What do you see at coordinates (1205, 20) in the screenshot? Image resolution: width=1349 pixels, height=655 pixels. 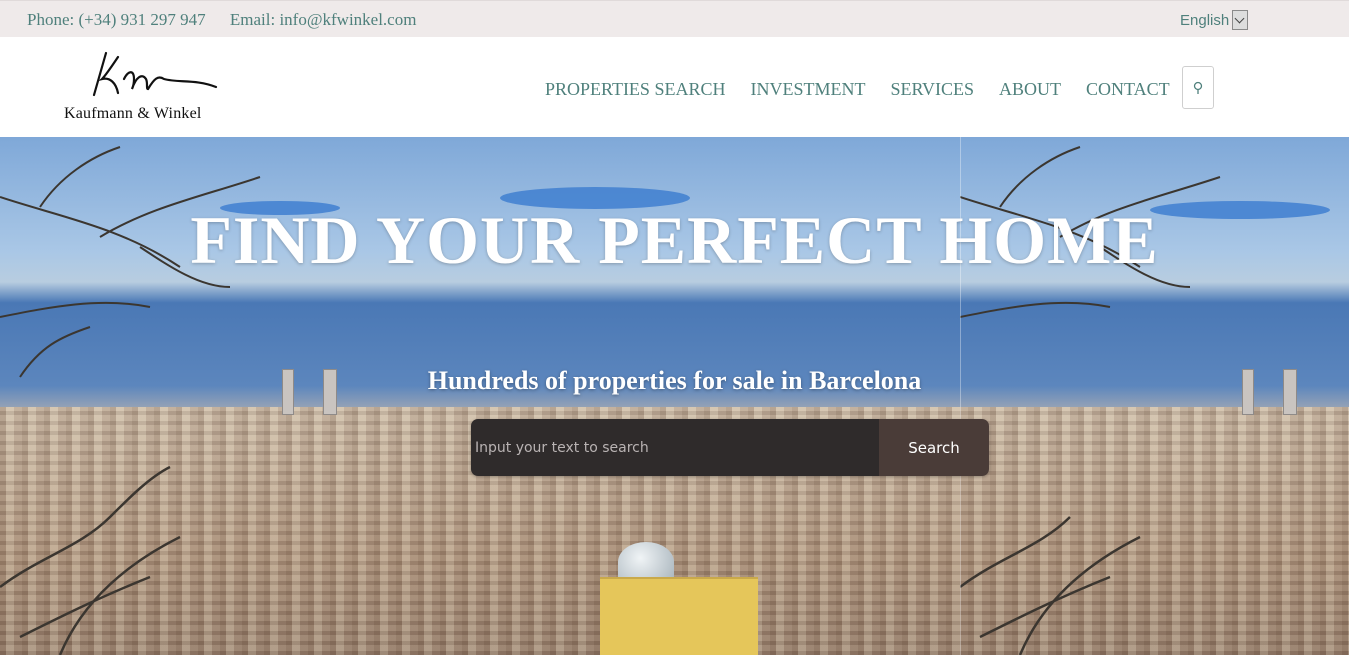 I see `language-label: English` at bounding box center [1205, 20].